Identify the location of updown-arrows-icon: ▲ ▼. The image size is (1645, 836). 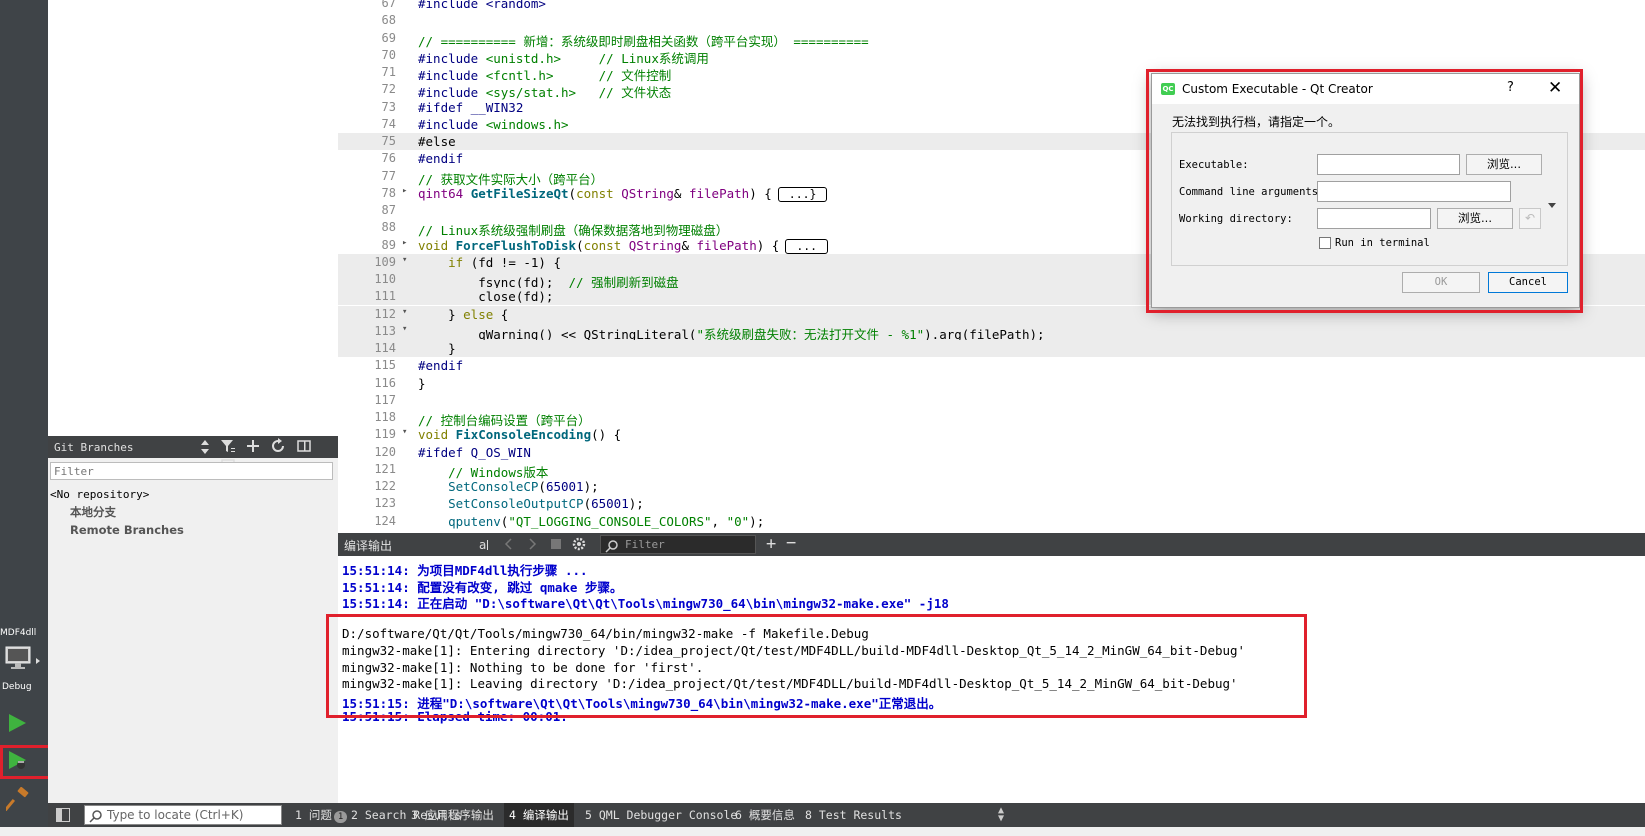
(1001, 815).